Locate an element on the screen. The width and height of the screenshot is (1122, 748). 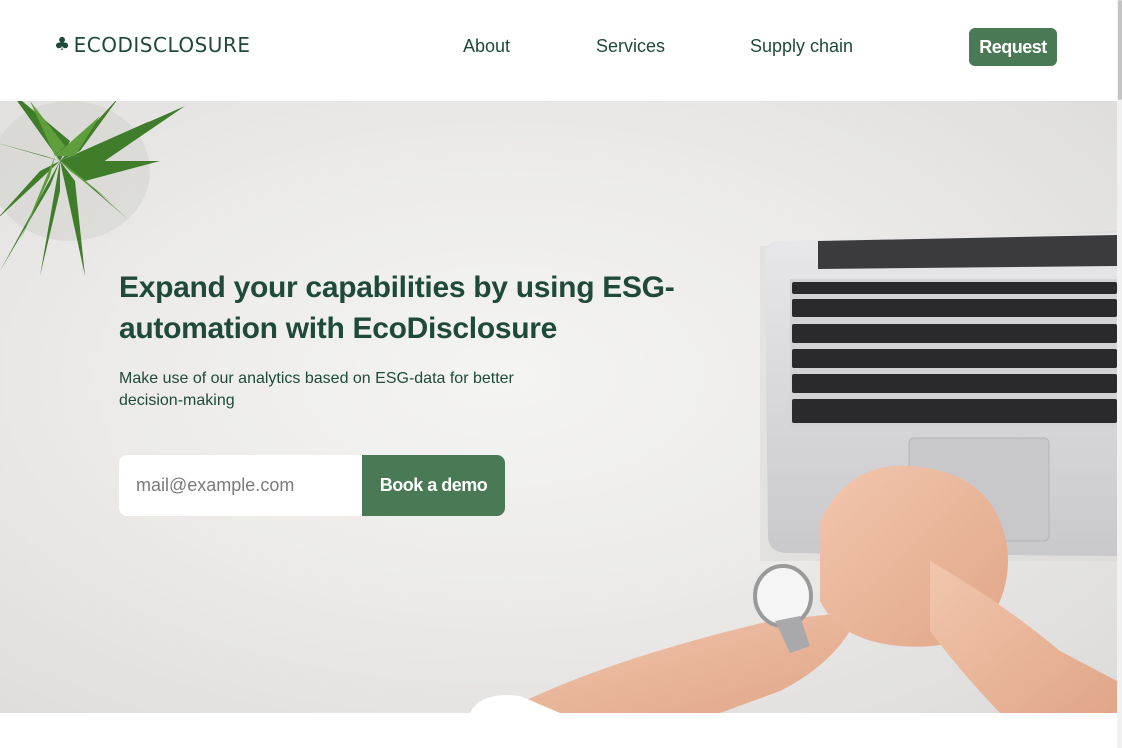
brand-name: ECODISCLOSURE is located at coordinates (162, 45).